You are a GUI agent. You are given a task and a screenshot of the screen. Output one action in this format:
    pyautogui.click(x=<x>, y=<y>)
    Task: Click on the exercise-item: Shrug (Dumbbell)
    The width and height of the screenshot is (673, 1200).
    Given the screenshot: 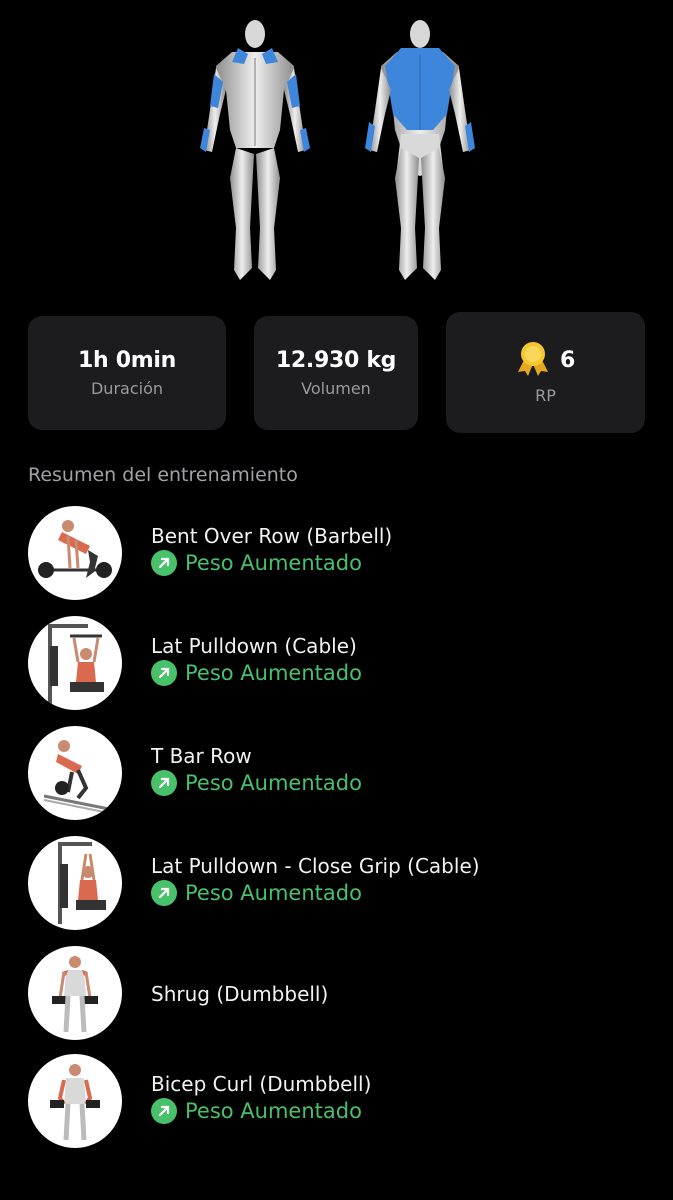 What is the action you would take?
    pyautogui.click(x=338, y=994)
    